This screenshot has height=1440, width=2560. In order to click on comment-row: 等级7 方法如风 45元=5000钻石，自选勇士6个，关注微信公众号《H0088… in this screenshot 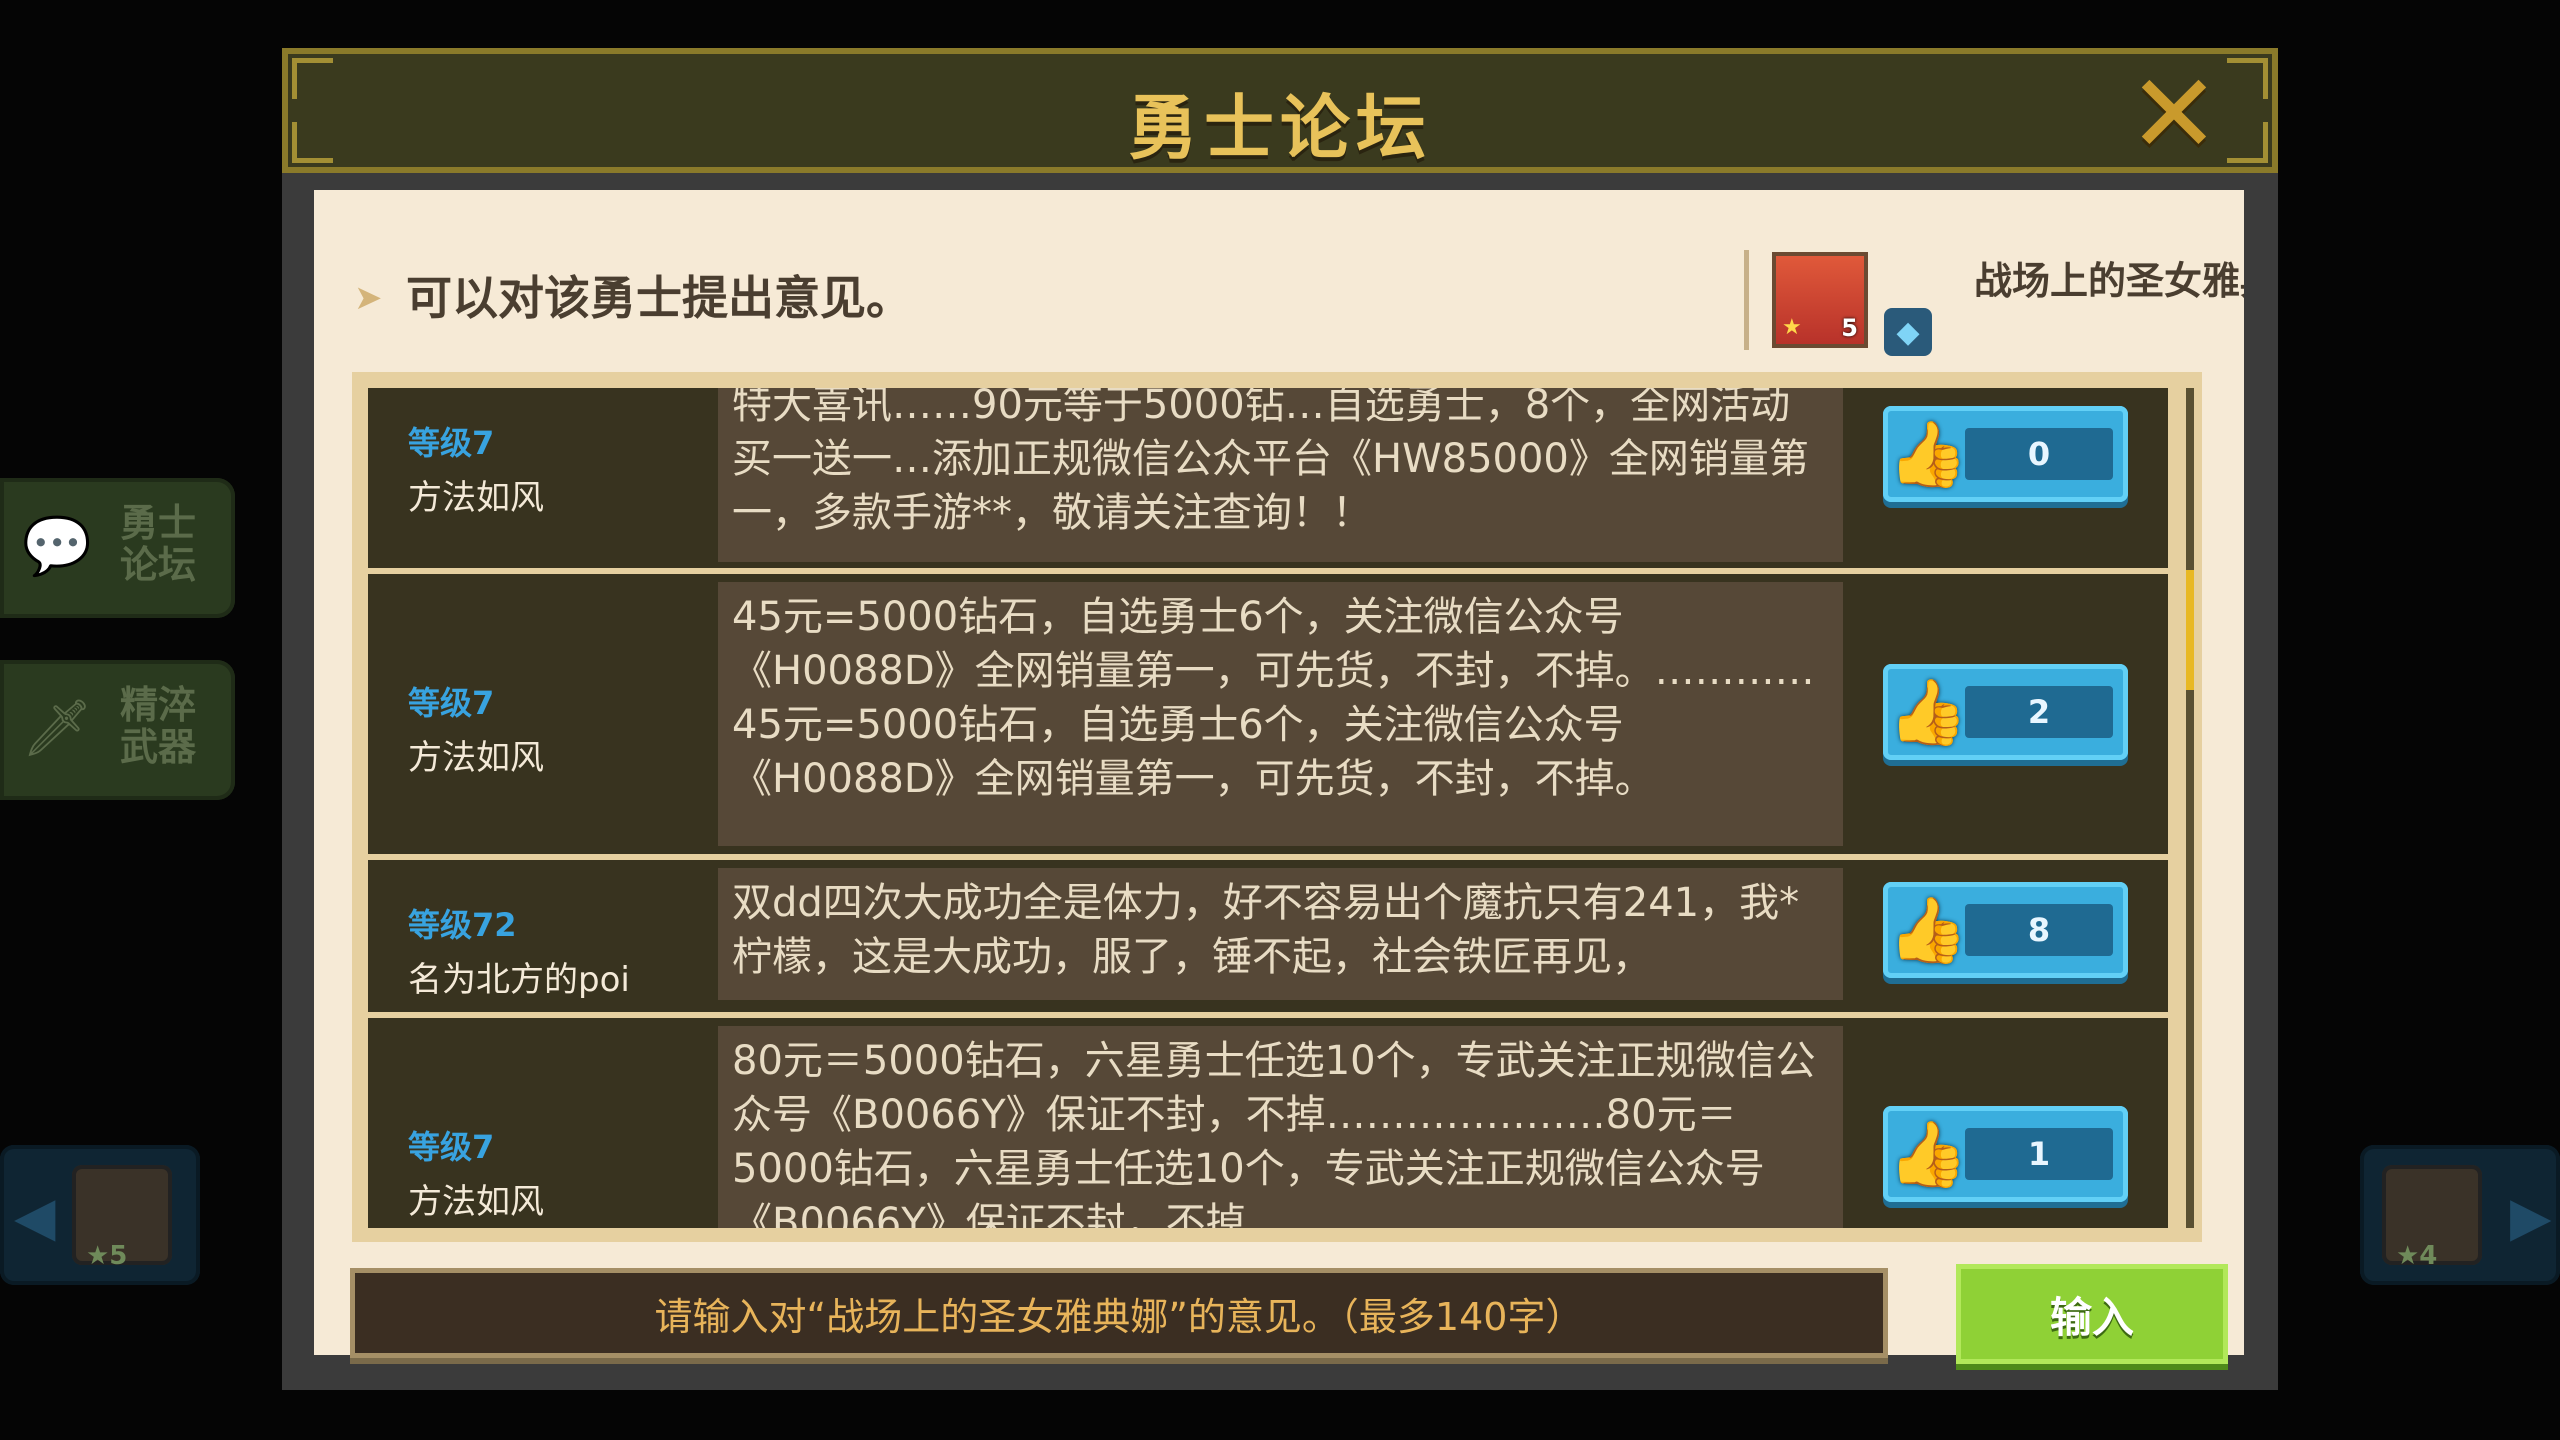, I will do `click(1268, 717)`.